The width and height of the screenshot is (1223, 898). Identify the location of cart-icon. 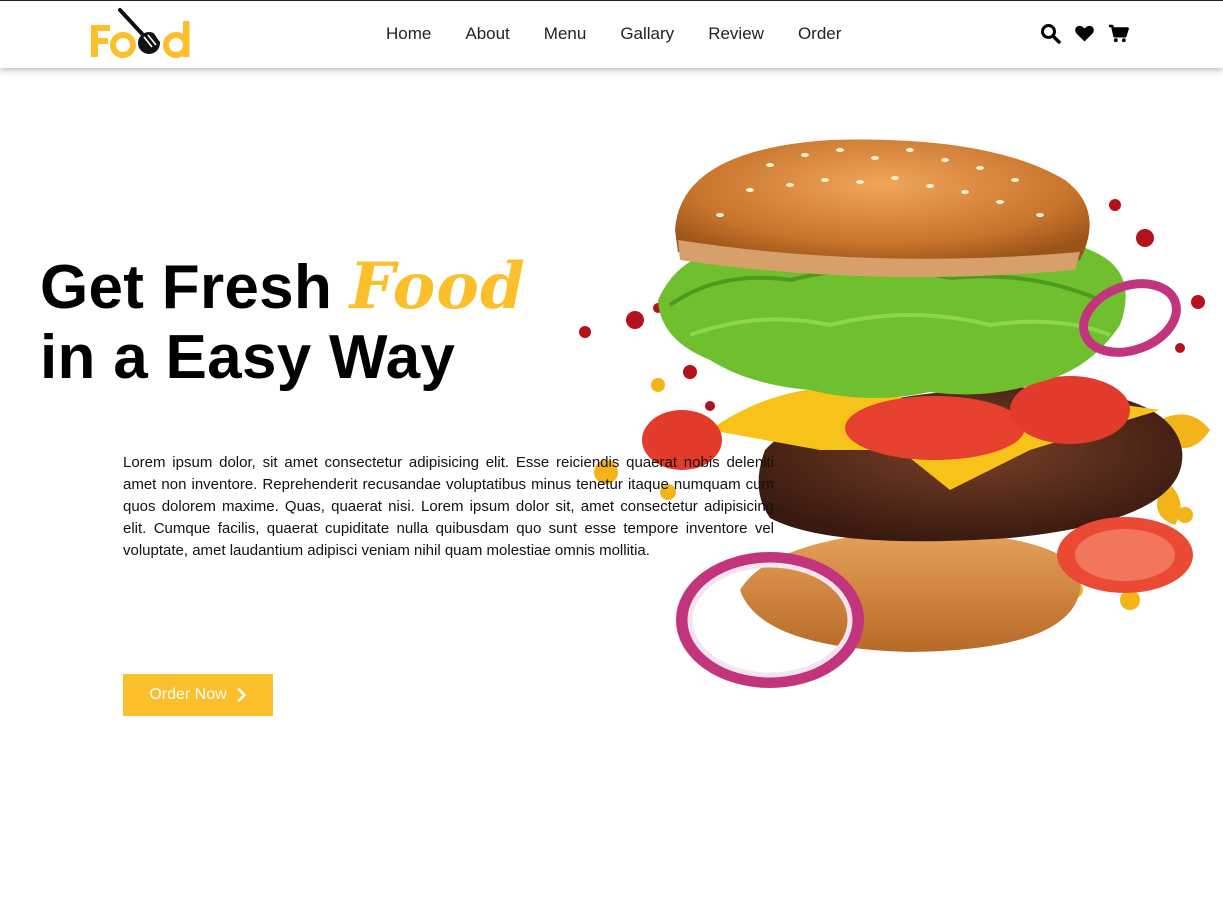
(1118, 33).